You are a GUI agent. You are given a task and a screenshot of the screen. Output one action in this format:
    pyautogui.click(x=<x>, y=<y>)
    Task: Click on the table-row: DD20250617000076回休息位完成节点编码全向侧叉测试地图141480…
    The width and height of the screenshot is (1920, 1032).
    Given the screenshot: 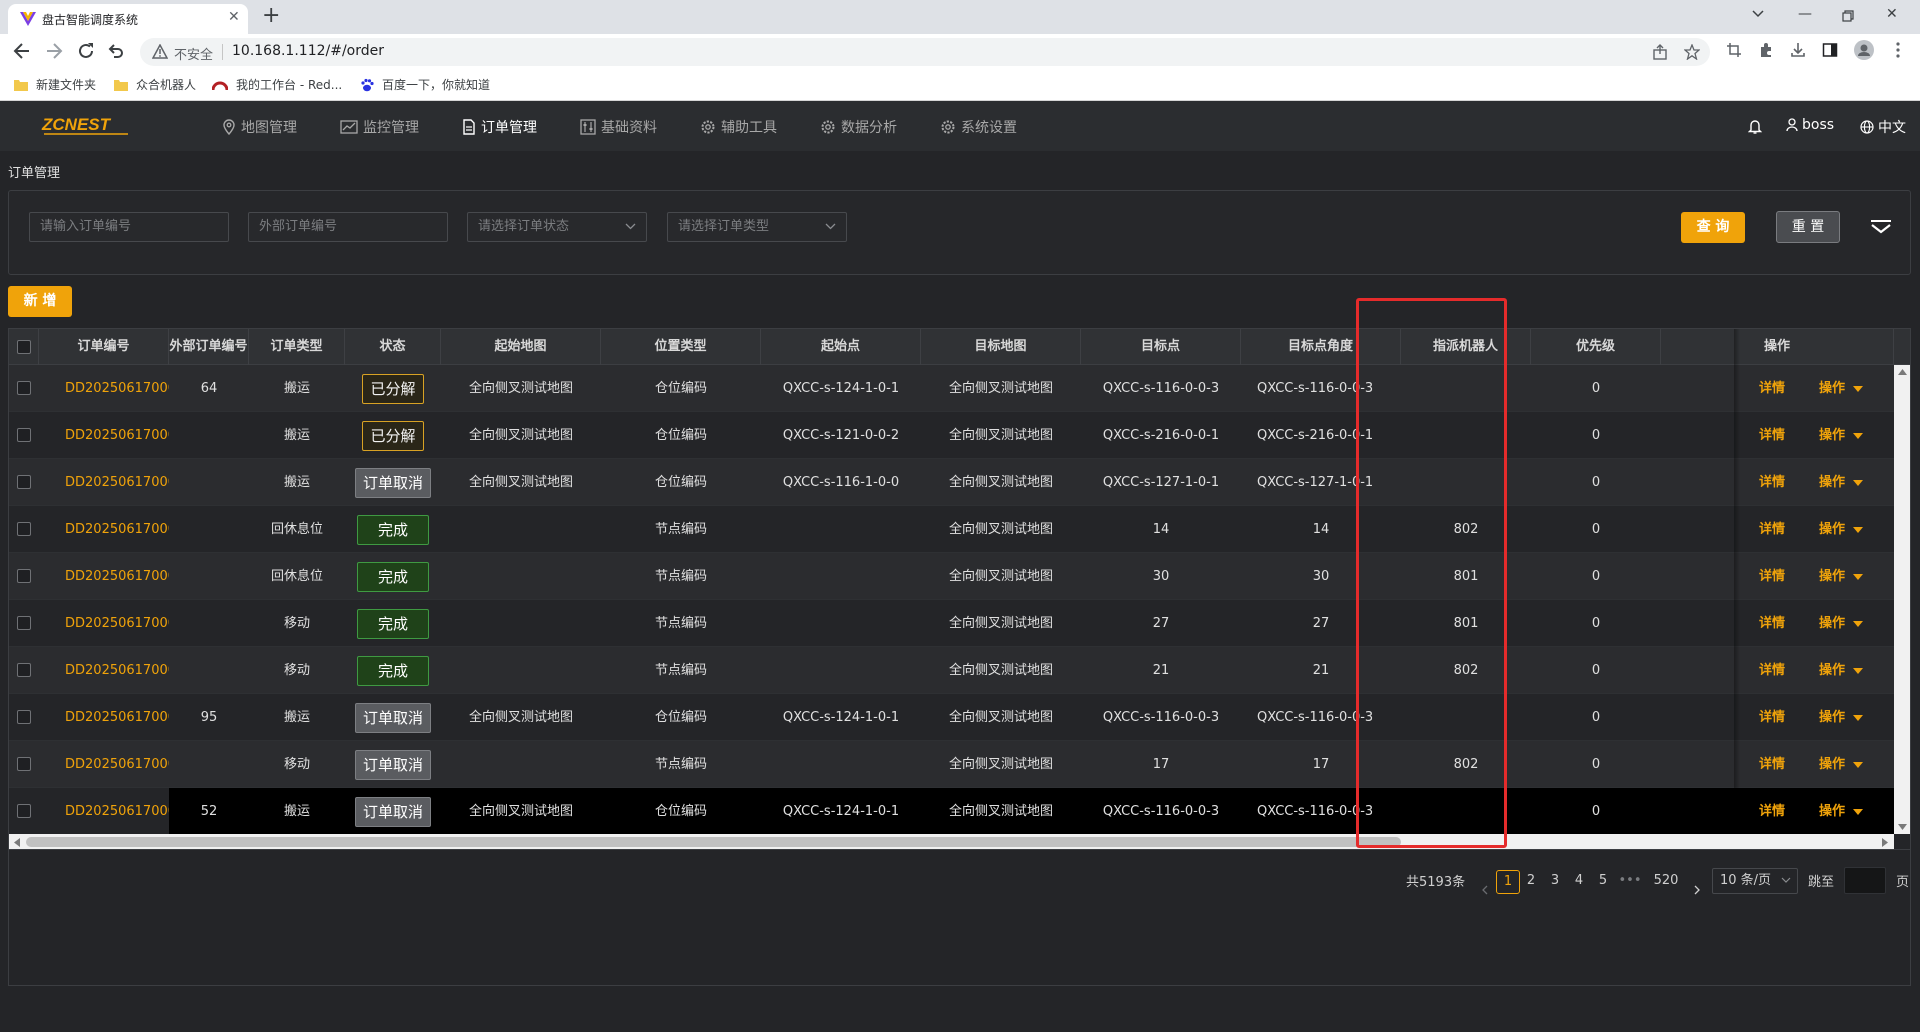 What is the action you would take?
    pyautogui.click(x=951, y=529)
    